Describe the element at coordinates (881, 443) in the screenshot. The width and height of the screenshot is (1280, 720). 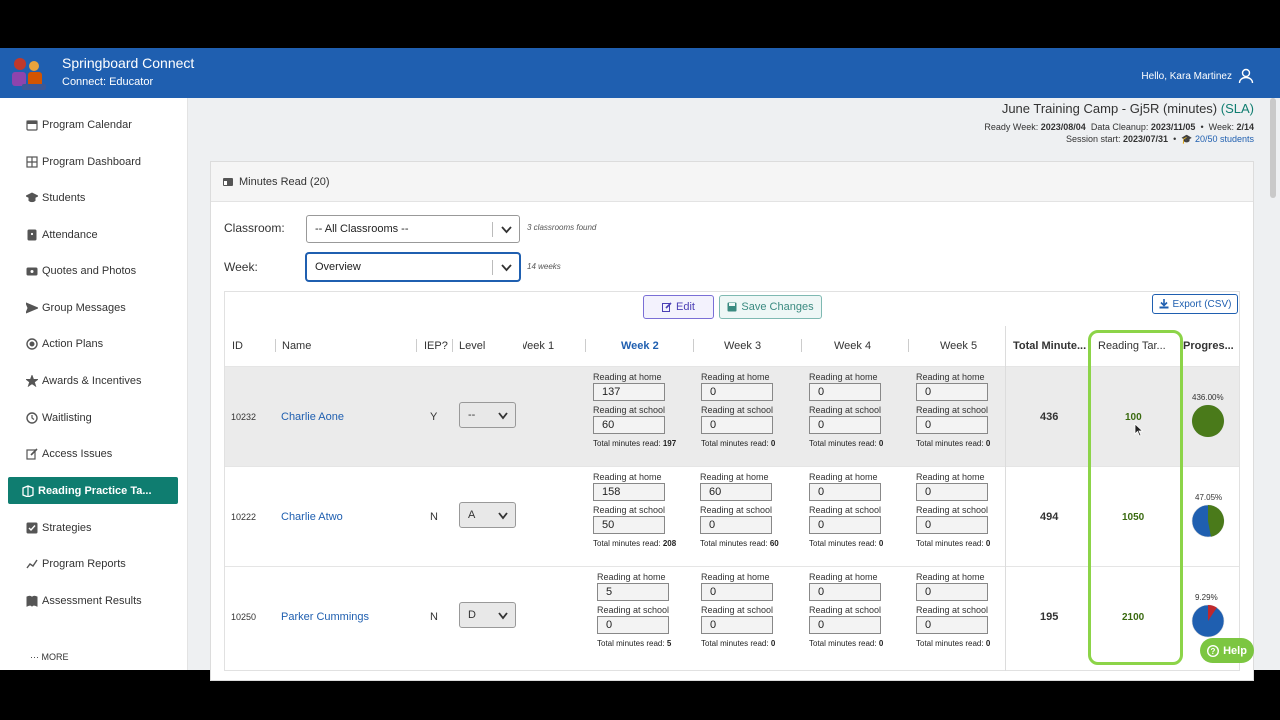
I see `week-total-value: 0` at that location.